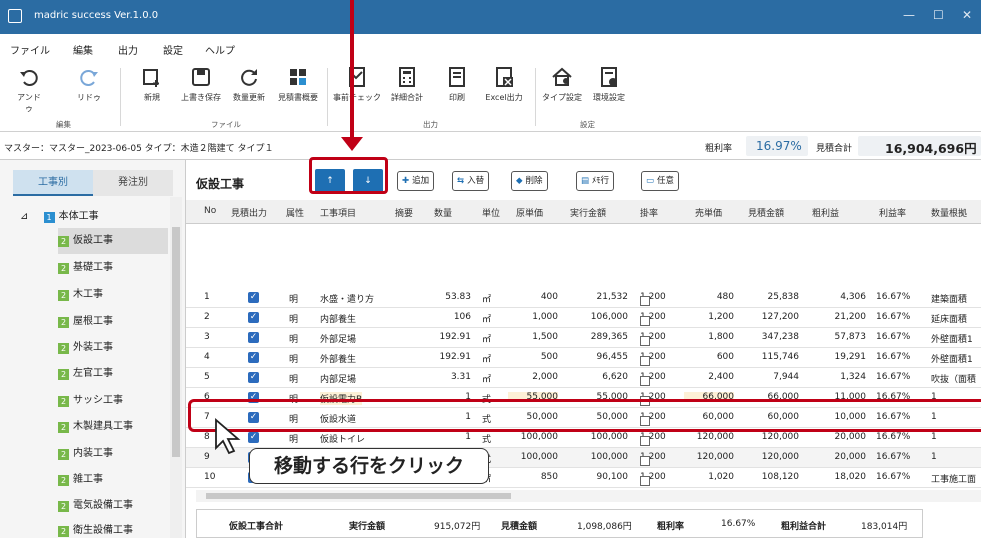 This screenshot has height=544, width=981. What do you see at coordinates (562, 84) in the screenshot?
I see `type-settings-button: タイプ設定` at bounding box center [562, 84].